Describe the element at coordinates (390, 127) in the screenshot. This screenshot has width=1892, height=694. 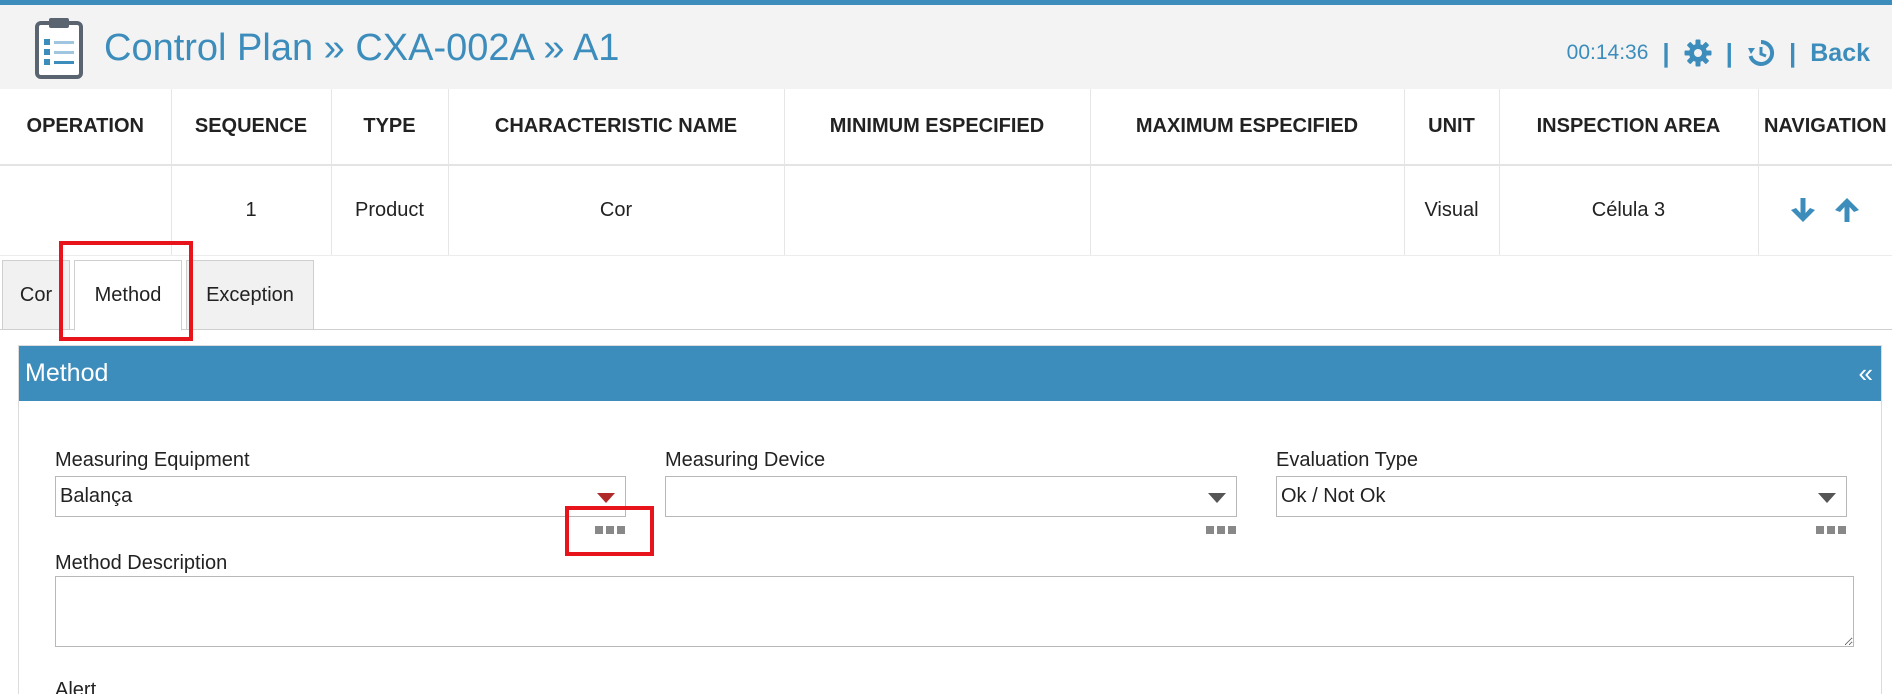
I see `column-header: TYPE` at that location.